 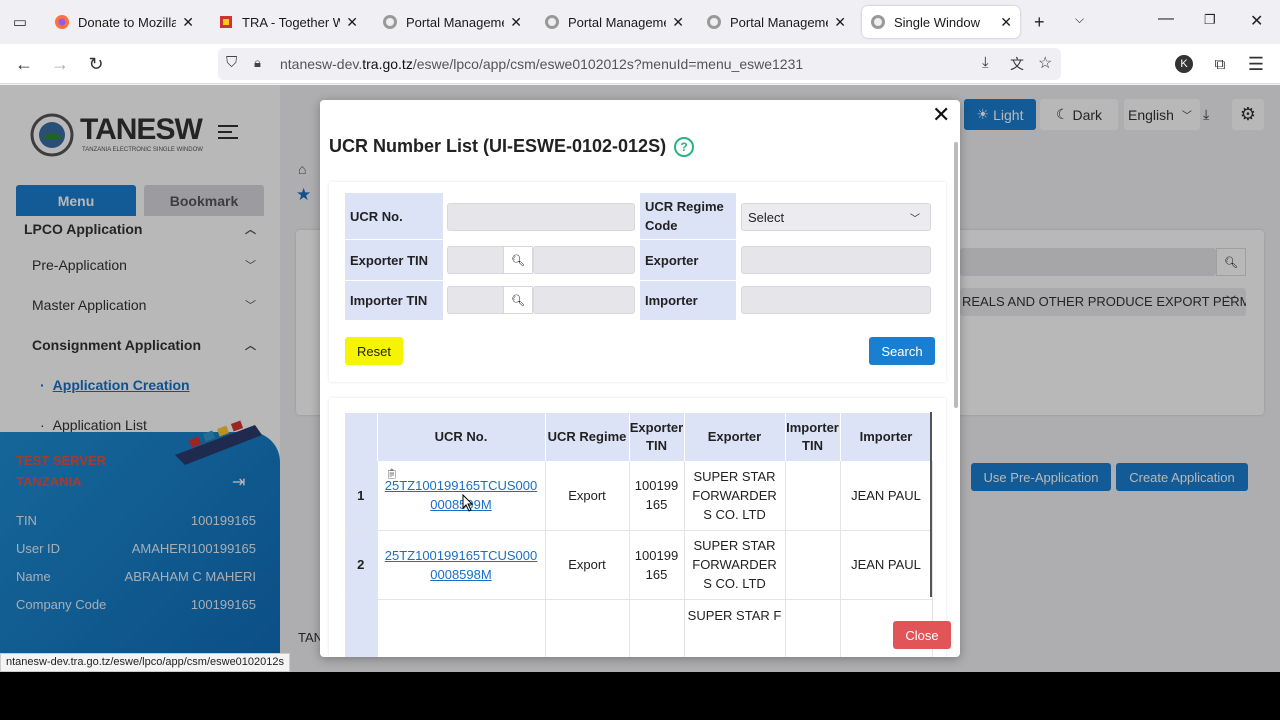 I want to click on ucr-no-link: 25TZ100199165TCUS0000008599M, so click(x=461, y=495).